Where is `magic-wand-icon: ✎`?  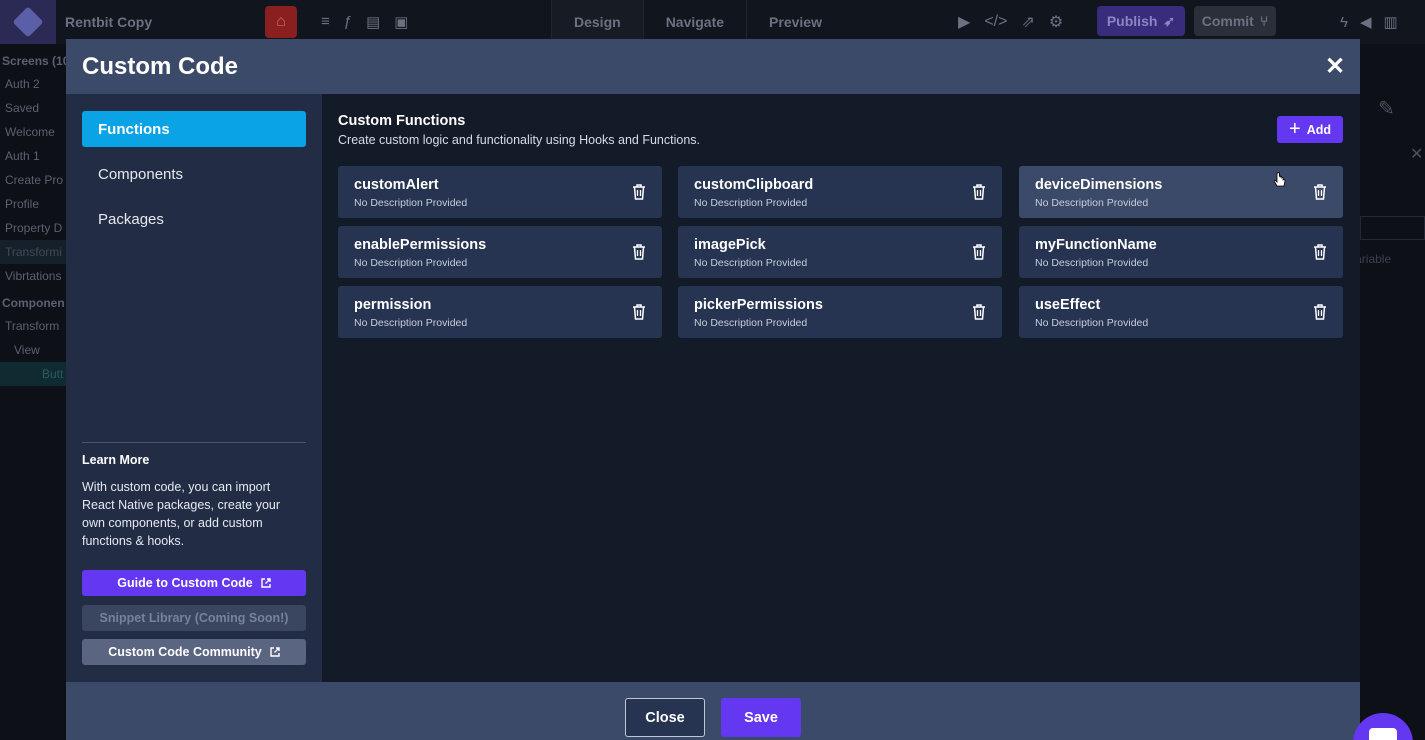
magic-wand-icon: ✎ is located at coordinates (1386, 108).